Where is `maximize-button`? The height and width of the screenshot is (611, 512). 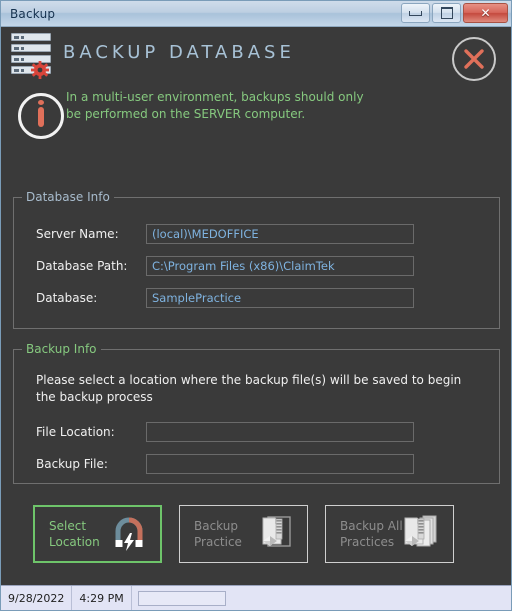
maximize-button is located at coordinates (446, 13).